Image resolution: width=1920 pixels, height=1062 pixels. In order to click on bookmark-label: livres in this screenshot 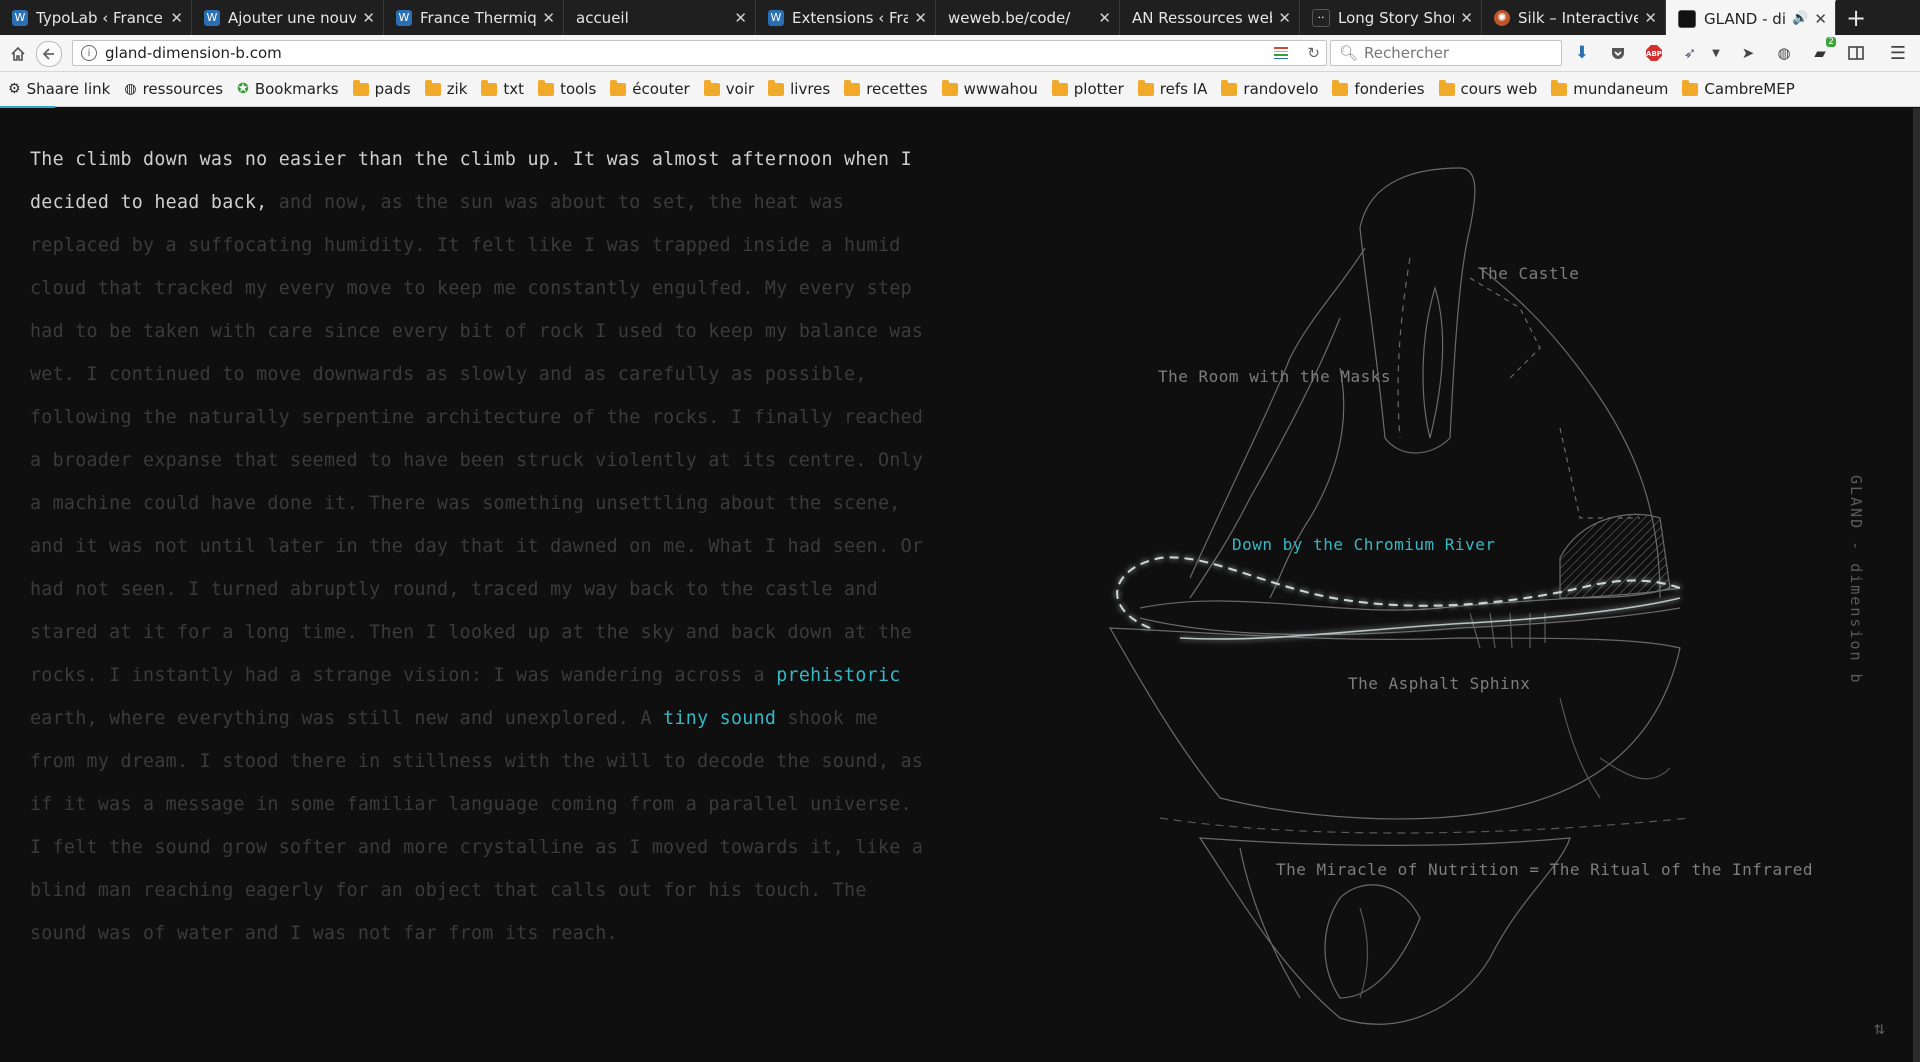, I will do `click(810, 89)`.